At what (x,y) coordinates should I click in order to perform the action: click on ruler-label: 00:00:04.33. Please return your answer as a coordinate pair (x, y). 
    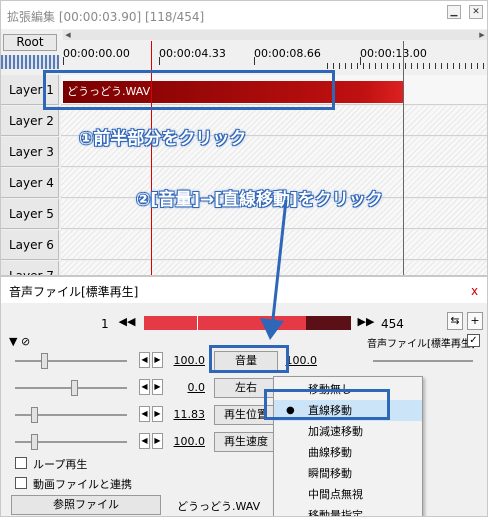
    Looking at the image, I should click on (192, 53).